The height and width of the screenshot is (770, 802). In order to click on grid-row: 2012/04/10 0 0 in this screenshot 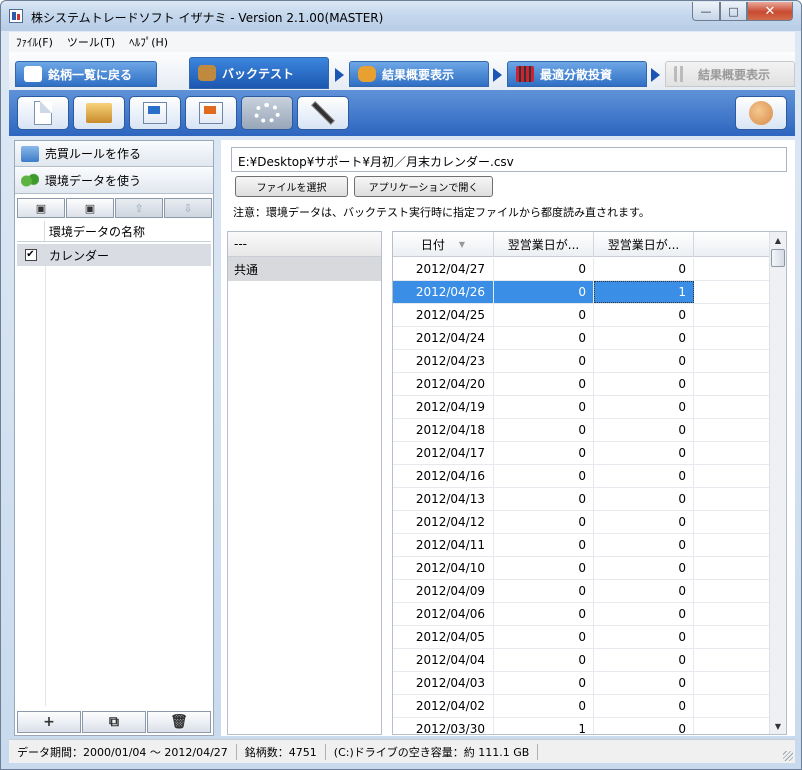, I will do `click(581, 568)`.